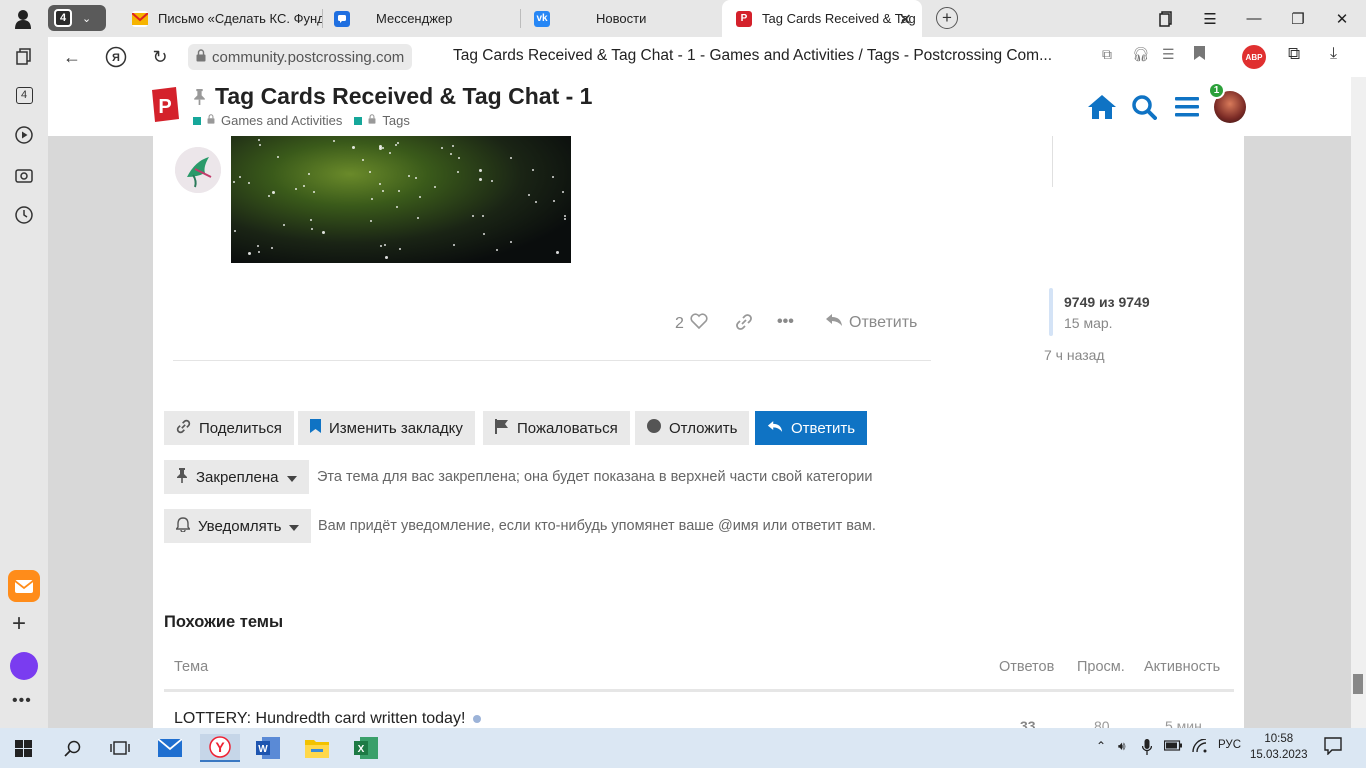  What do you see at coordinates (229, 428) in the screenshot?
I see `share-button: Поделиться` at bounding box center [229, 428].